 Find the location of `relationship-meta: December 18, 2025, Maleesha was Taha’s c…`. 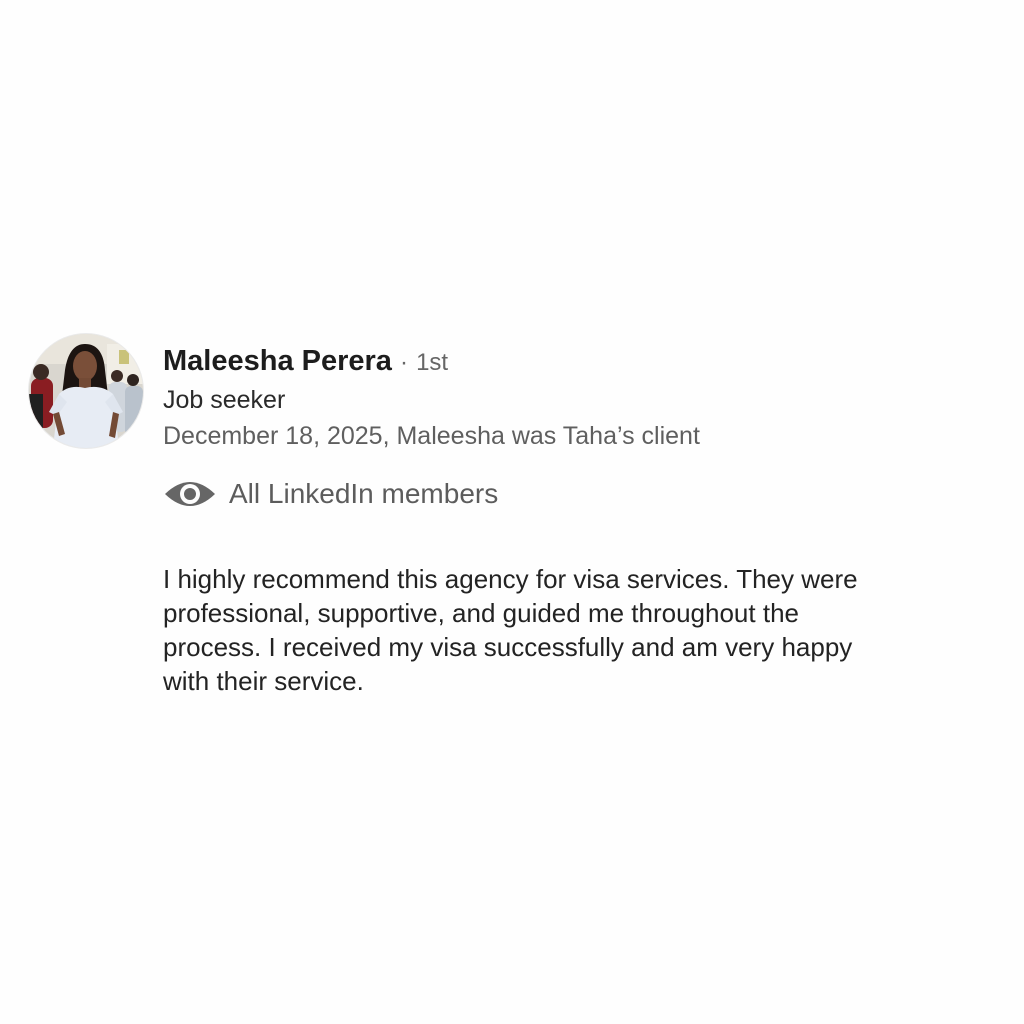

relationship-meta: December 18, 2025, Maleesha was Taha’s c… is located at coordinates (431, 436).